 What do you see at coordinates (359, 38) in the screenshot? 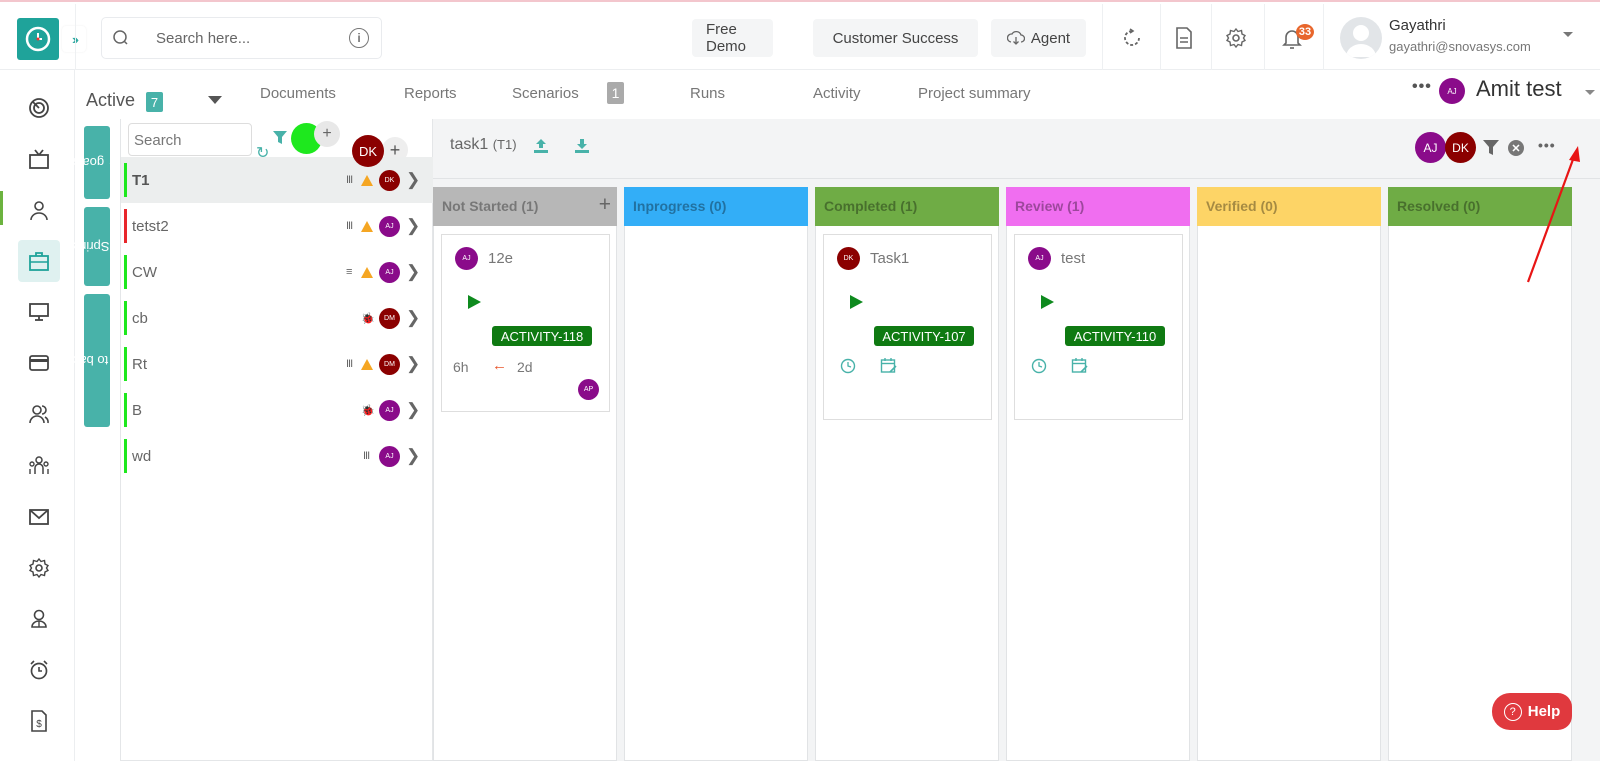
I see `info-icon: i` at bounding box center [359, 38].